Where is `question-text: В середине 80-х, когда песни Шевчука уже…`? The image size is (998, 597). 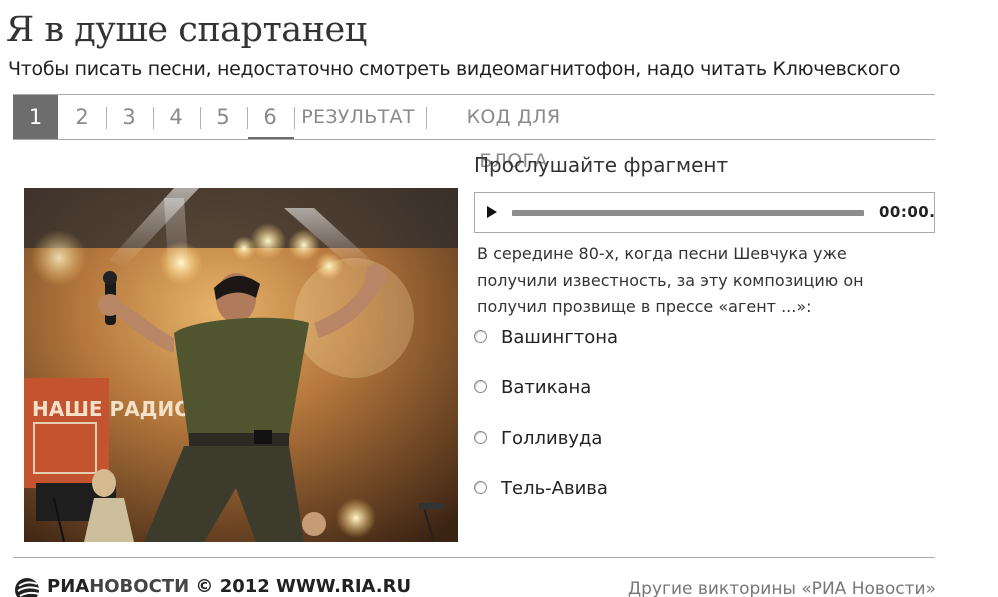
question-text: В середине 80-х, когда песни Шевчука уже… is located at coordinates (670, 280).